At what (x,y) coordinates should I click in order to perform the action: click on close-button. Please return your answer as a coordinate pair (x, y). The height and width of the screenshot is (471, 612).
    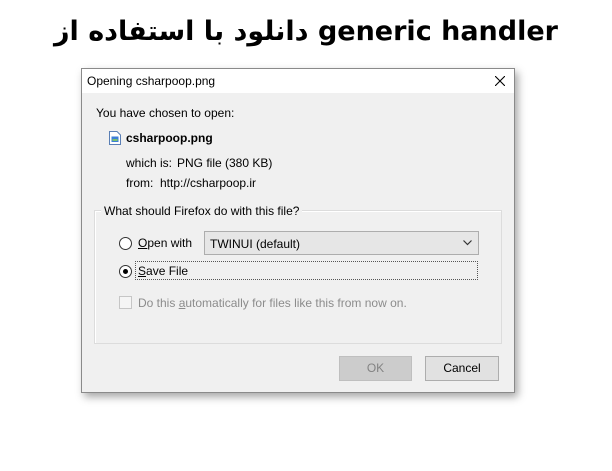
    Looking at the image, I should click on (500, 81).